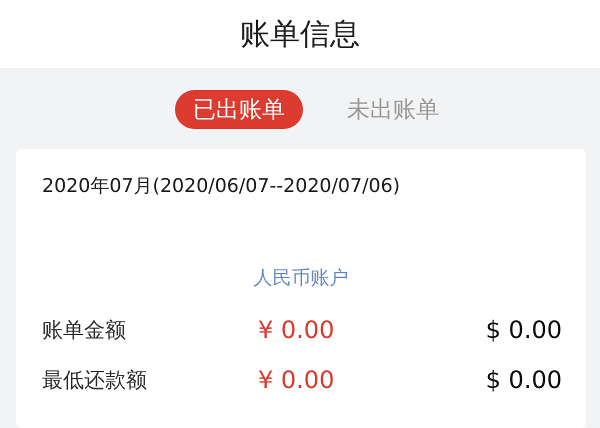 The height and width of the screenshot is (428, 600). Describe the element at coordinates (84, 330) in the screenshot. I see `amount-label: 账单金额` at that location.